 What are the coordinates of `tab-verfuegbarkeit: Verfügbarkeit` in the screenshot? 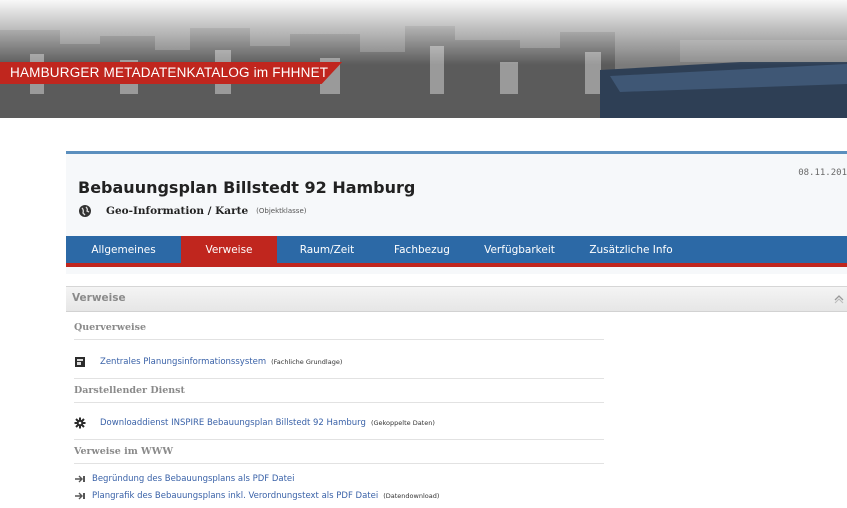 It's located at (519, 249).